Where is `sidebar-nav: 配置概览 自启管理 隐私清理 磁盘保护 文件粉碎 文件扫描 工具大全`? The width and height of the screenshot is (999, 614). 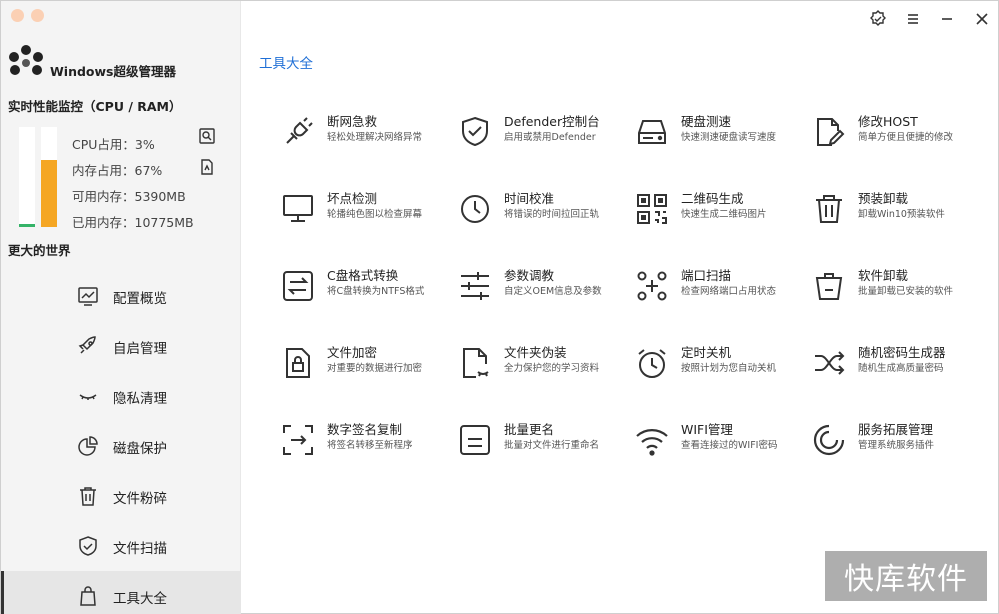
sidebar-nav: 配置概览 自启管理 隐私清理 磁盘保护 文件粉碎 文件扫描 工具大全 is located at coordinates (121, 442).